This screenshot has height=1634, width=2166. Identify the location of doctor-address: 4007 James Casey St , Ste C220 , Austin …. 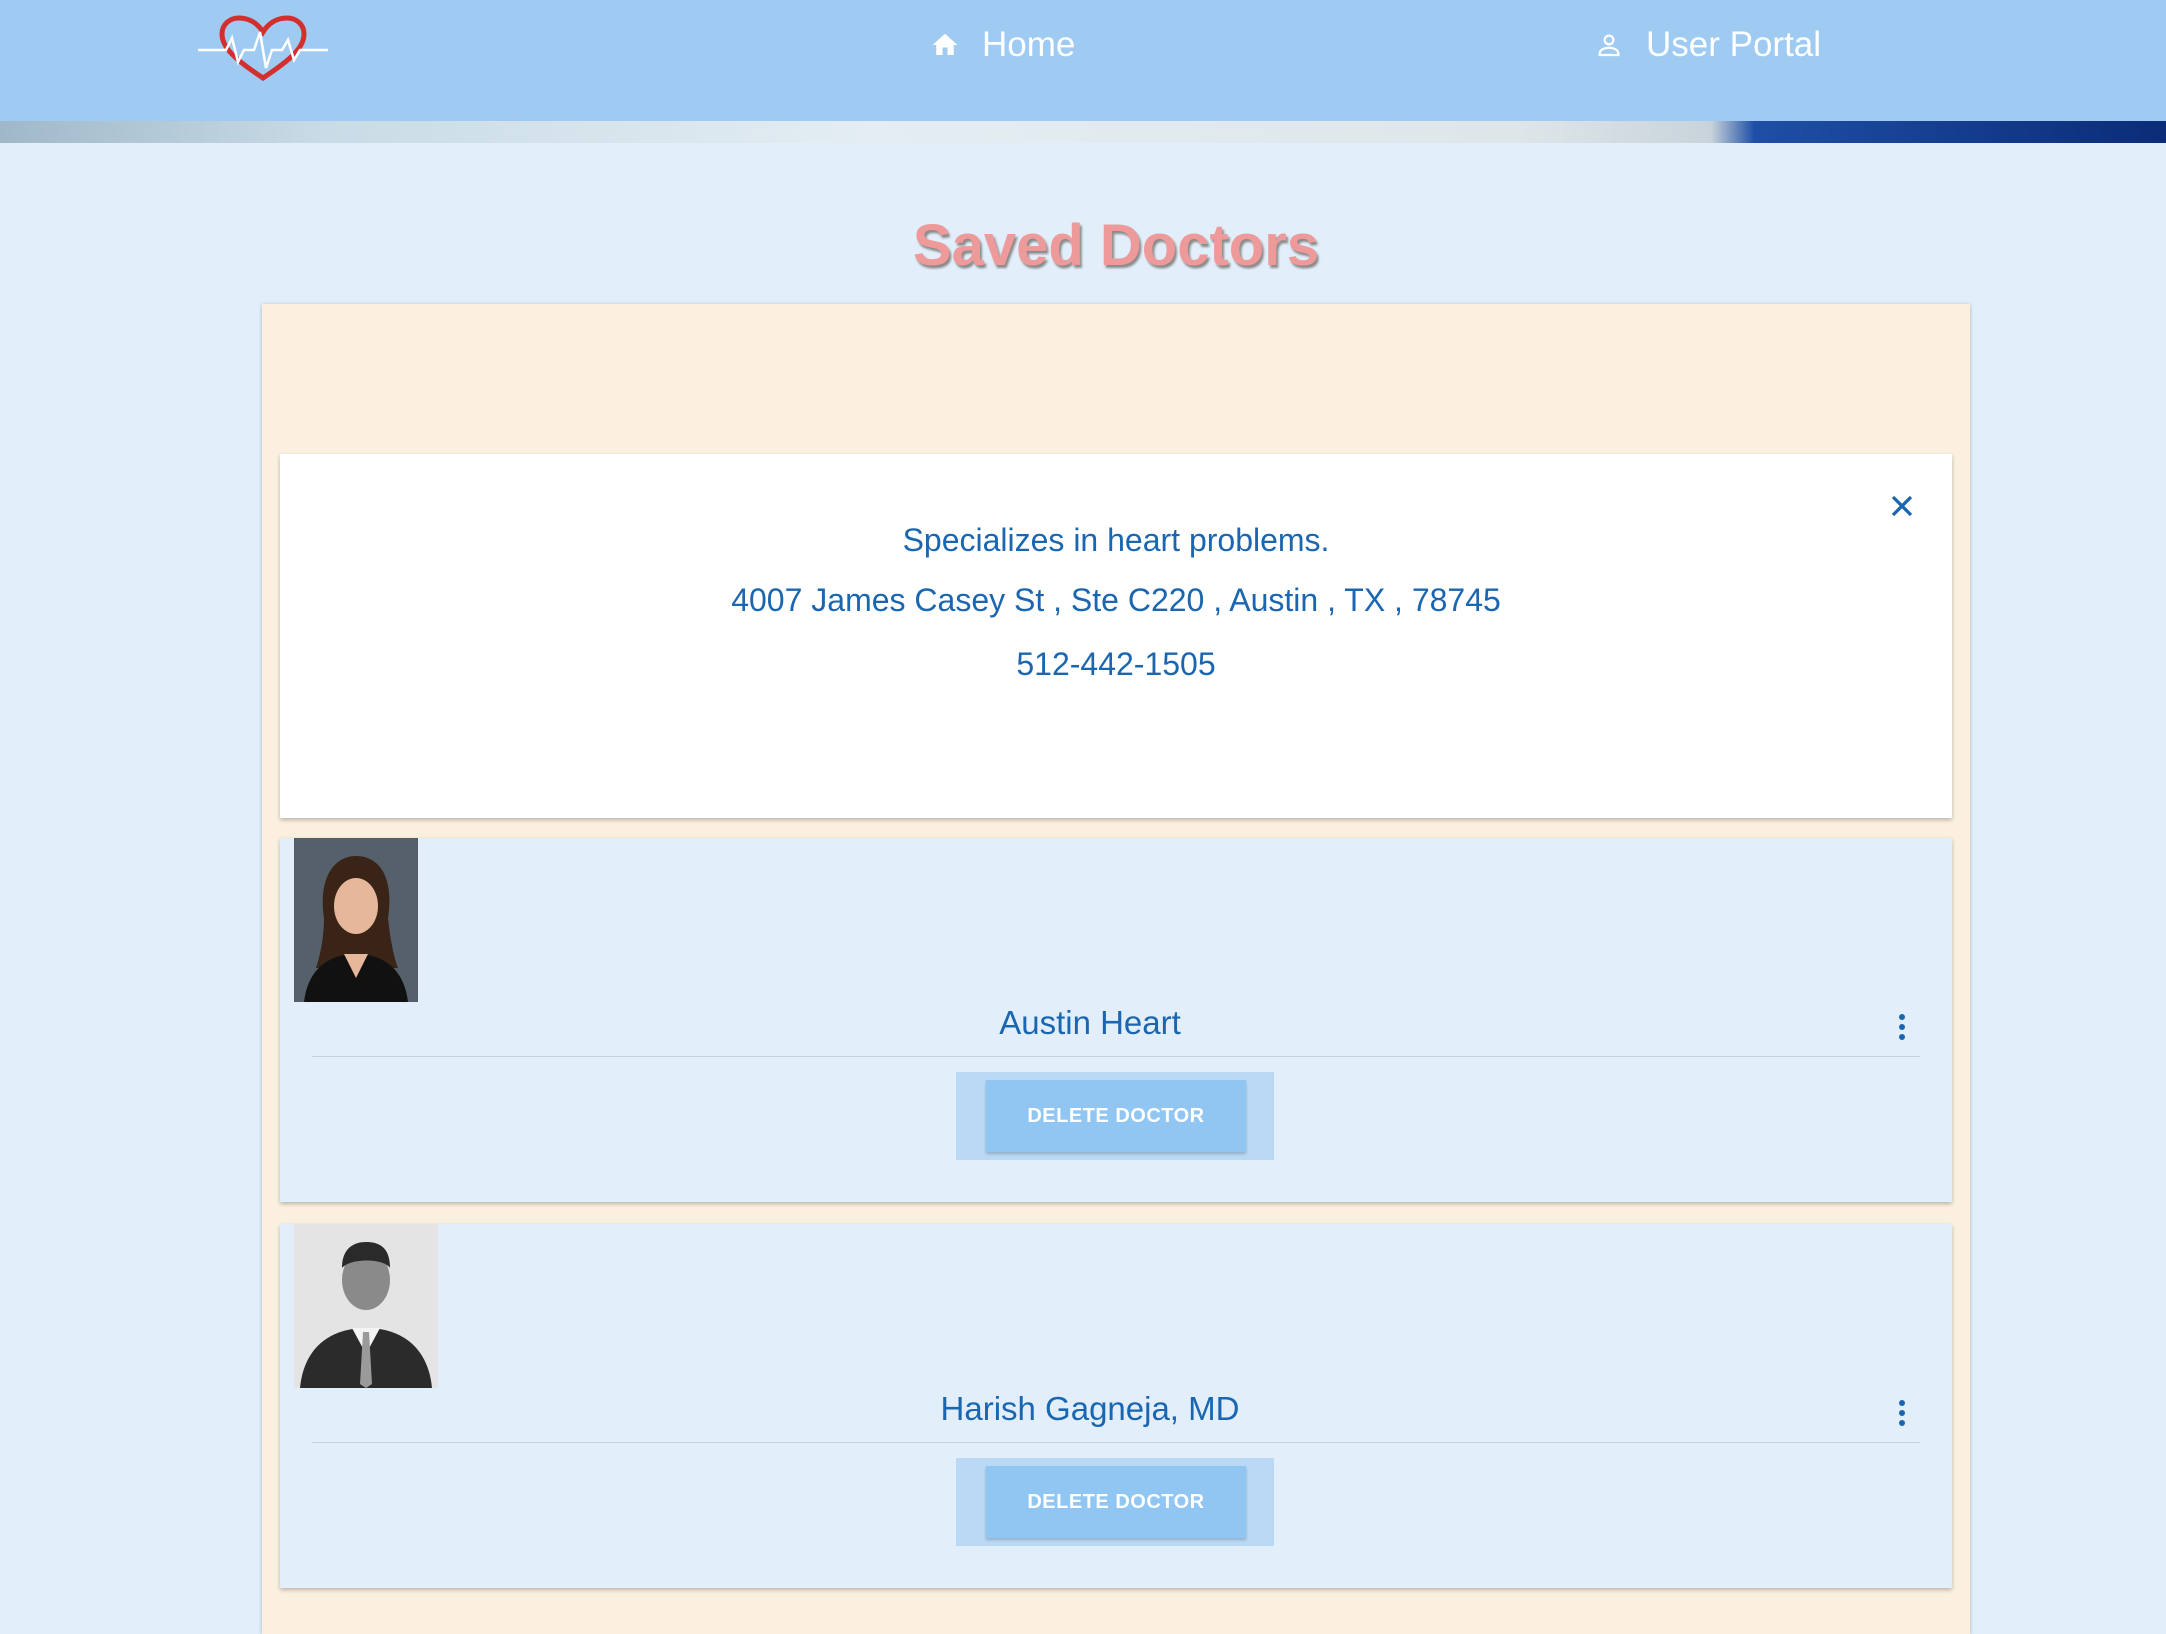
(1116, 600).